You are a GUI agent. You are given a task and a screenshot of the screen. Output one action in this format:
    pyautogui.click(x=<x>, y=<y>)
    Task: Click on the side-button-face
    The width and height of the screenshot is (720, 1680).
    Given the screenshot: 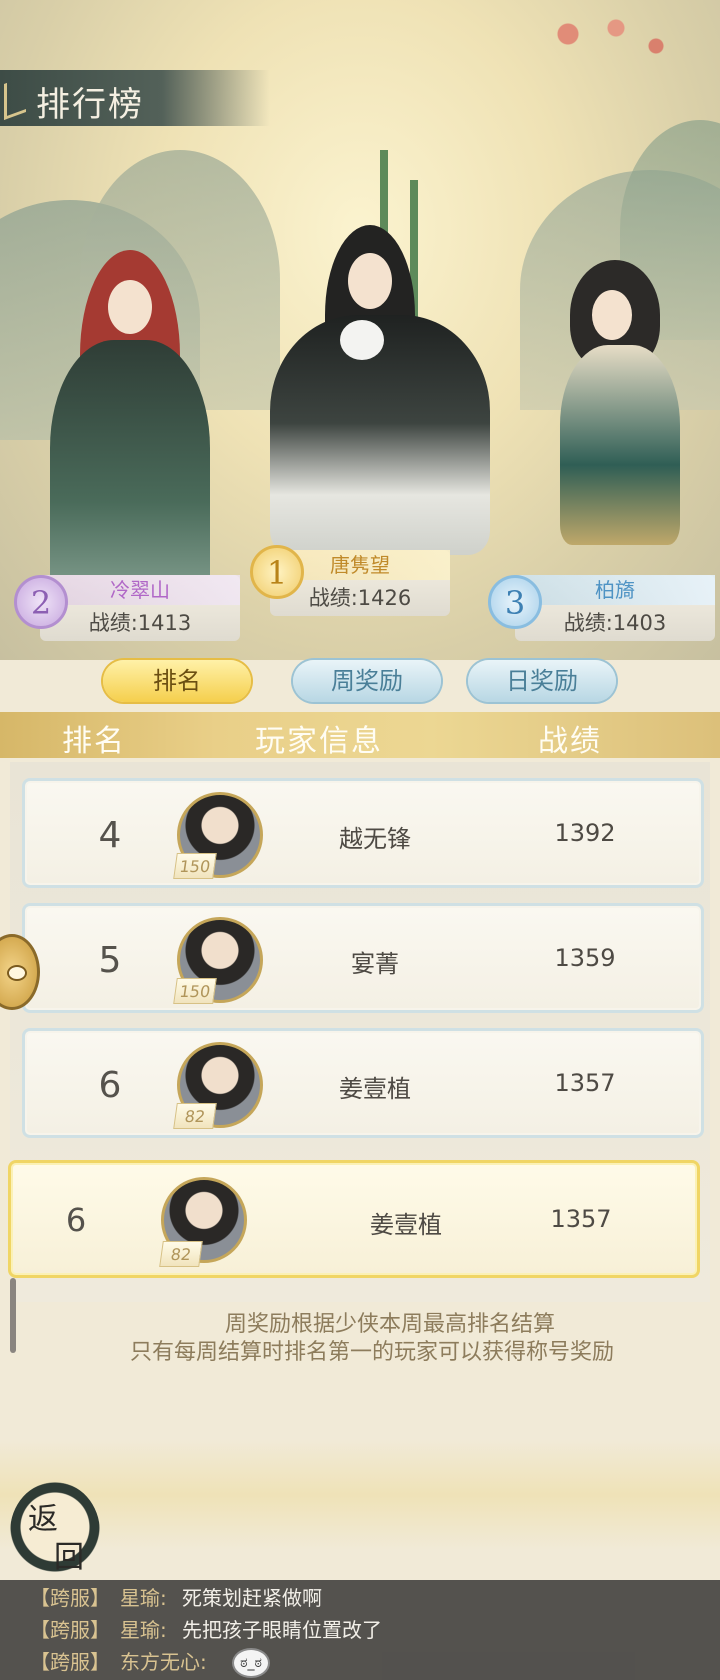 What is the action you would take?
    pyautogui.click(x=17, y=973)
    